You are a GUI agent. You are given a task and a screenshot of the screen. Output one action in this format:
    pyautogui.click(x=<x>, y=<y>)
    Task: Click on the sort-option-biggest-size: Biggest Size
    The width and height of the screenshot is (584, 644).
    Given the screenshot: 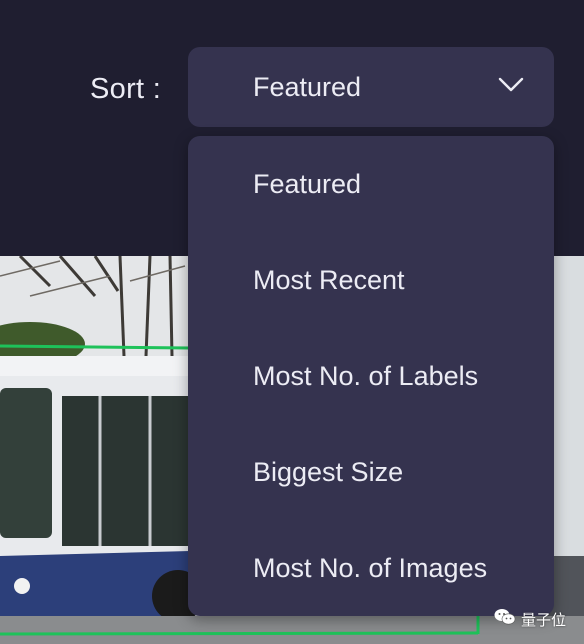 What is the action you would take?
    pyautogui.click(x=371, y=472)
    